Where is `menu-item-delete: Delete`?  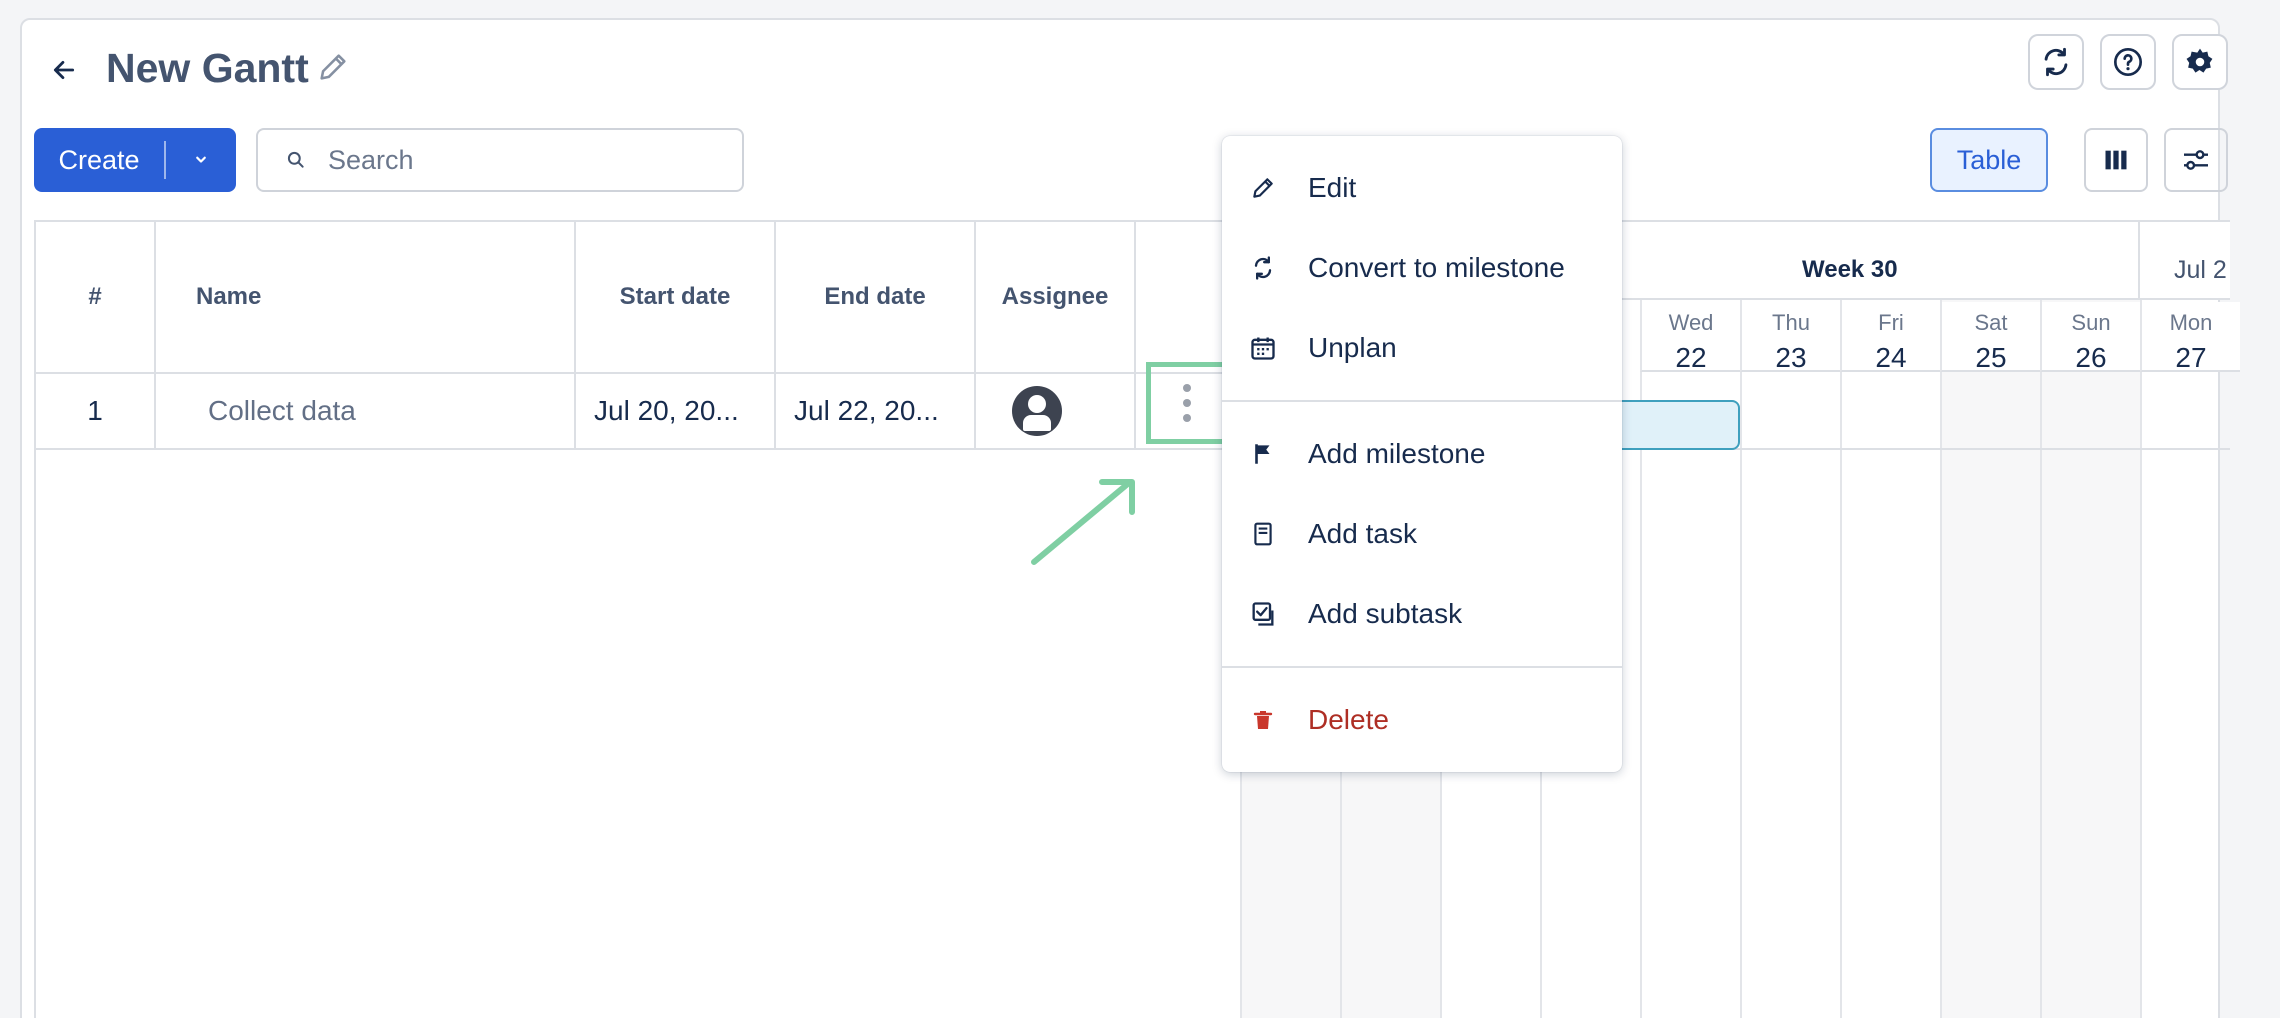
menu-item-delete: Delete is located at coordinates (1422, 720).